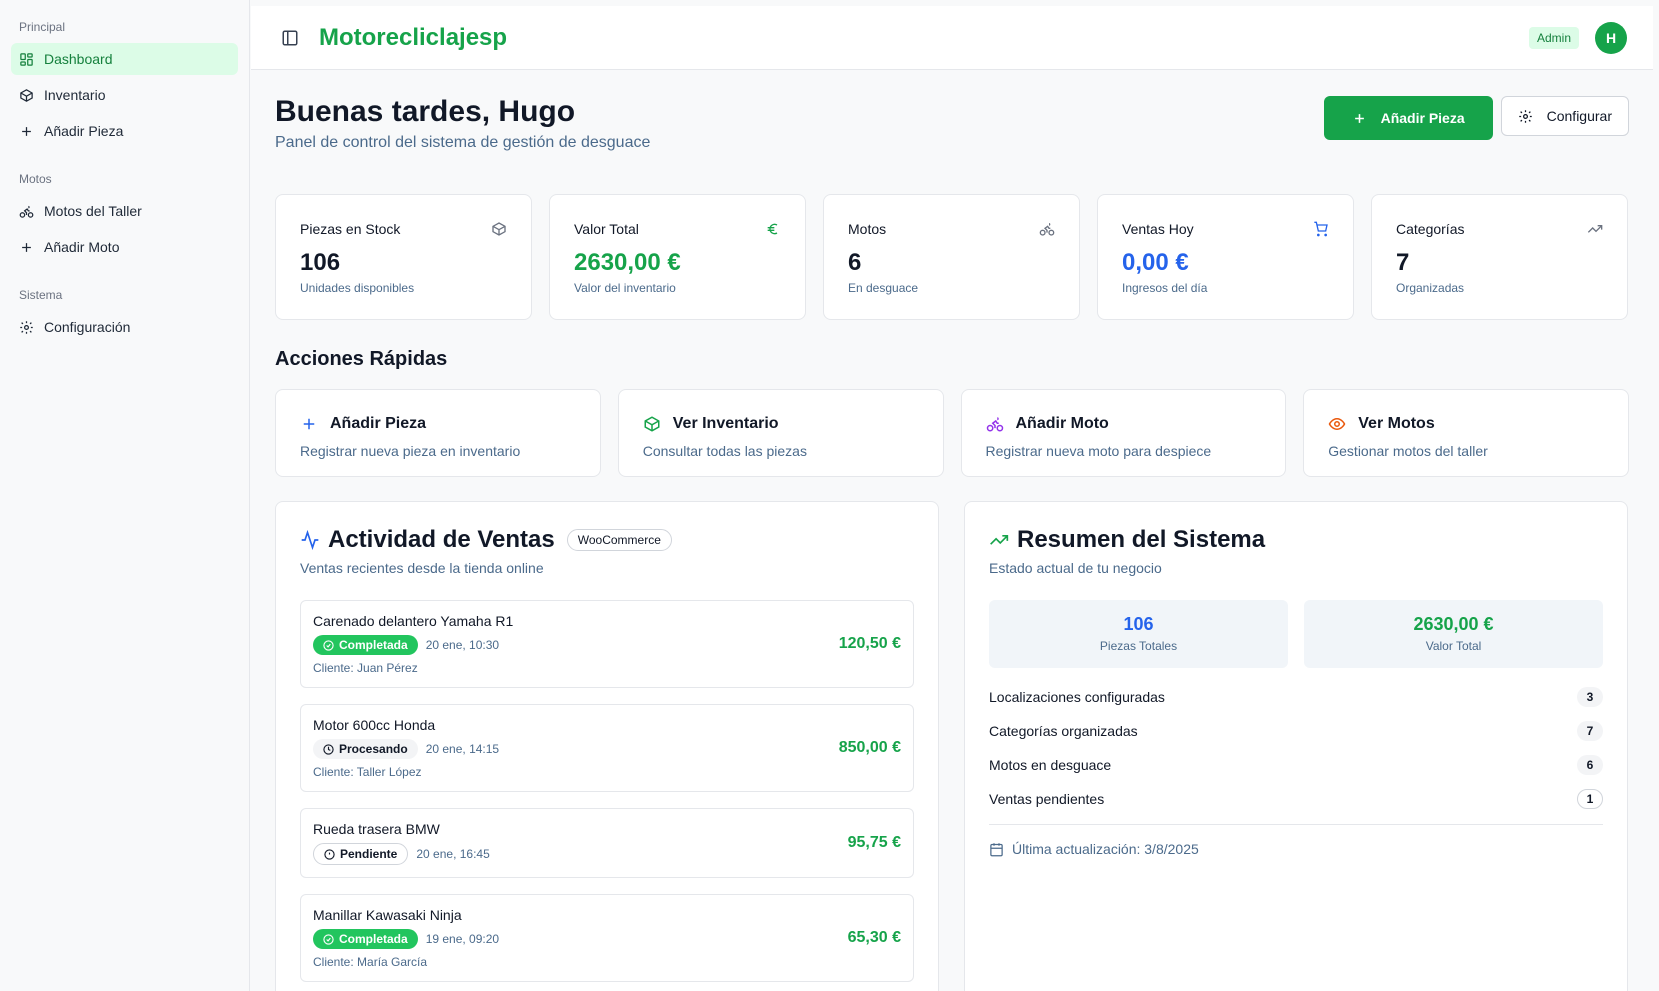  I want to click on panel-title: Resumen del Sistema, so click(1141, 539).